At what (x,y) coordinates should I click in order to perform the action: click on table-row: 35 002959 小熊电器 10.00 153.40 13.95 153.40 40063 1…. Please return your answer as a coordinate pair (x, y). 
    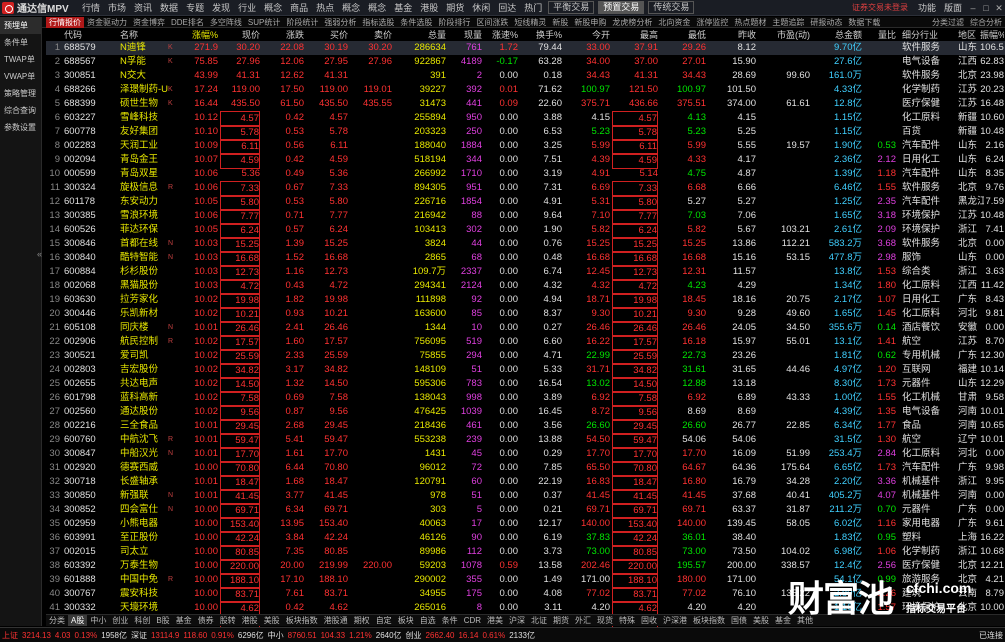
    Looking at the image, I should click on (525, 525).